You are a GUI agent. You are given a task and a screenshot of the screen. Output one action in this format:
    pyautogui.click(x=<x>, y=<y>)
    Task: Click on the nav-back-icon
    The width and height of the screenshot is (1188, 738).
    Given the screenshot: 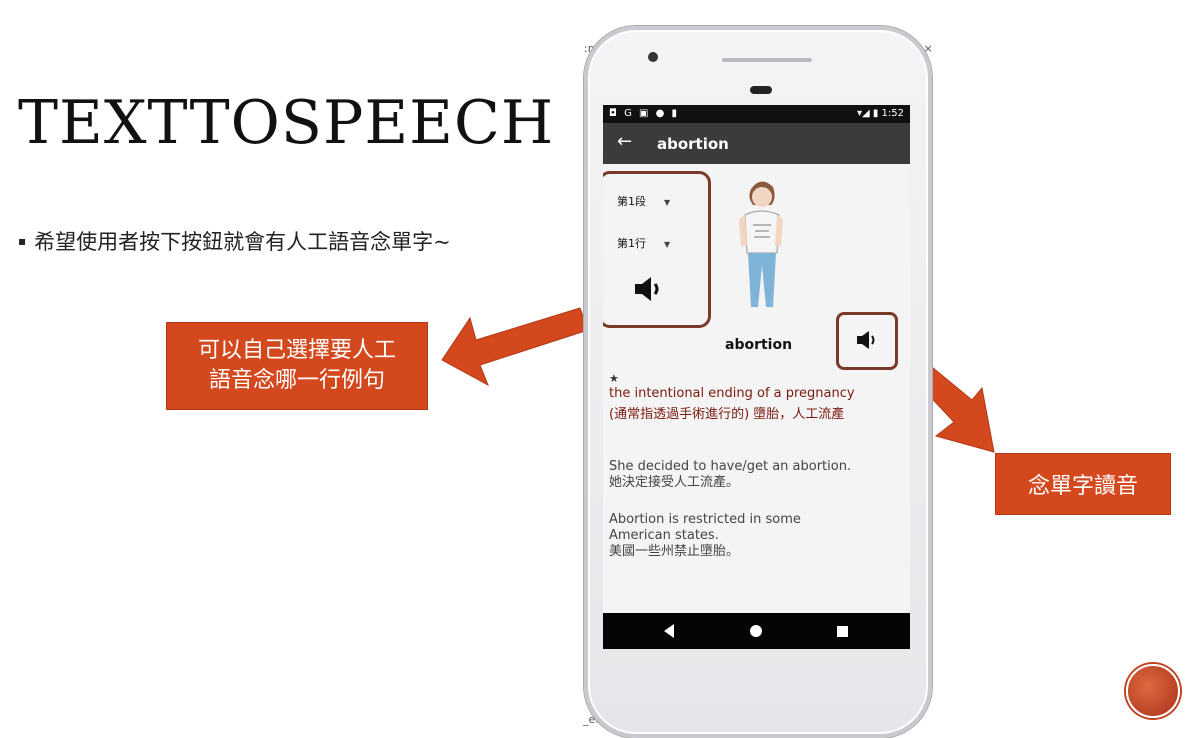 What is the action you would take?
    pyautogui.click(x=669, y=631)
    